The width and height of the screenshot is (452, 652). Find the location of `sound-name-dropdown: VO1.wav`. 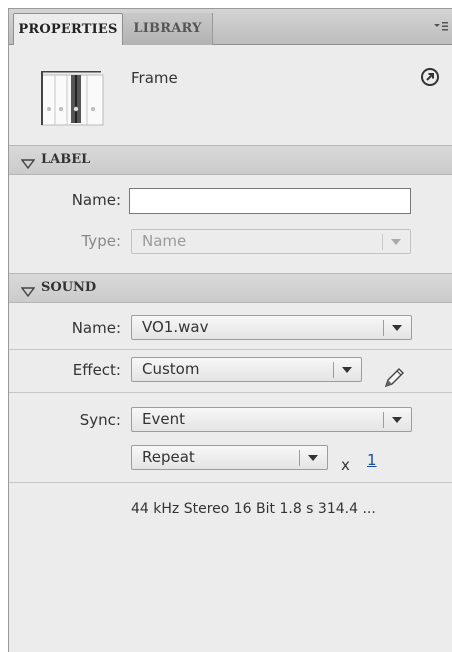

sound-name-dropdown: VO1.wav is located at coordinates (271, 327).